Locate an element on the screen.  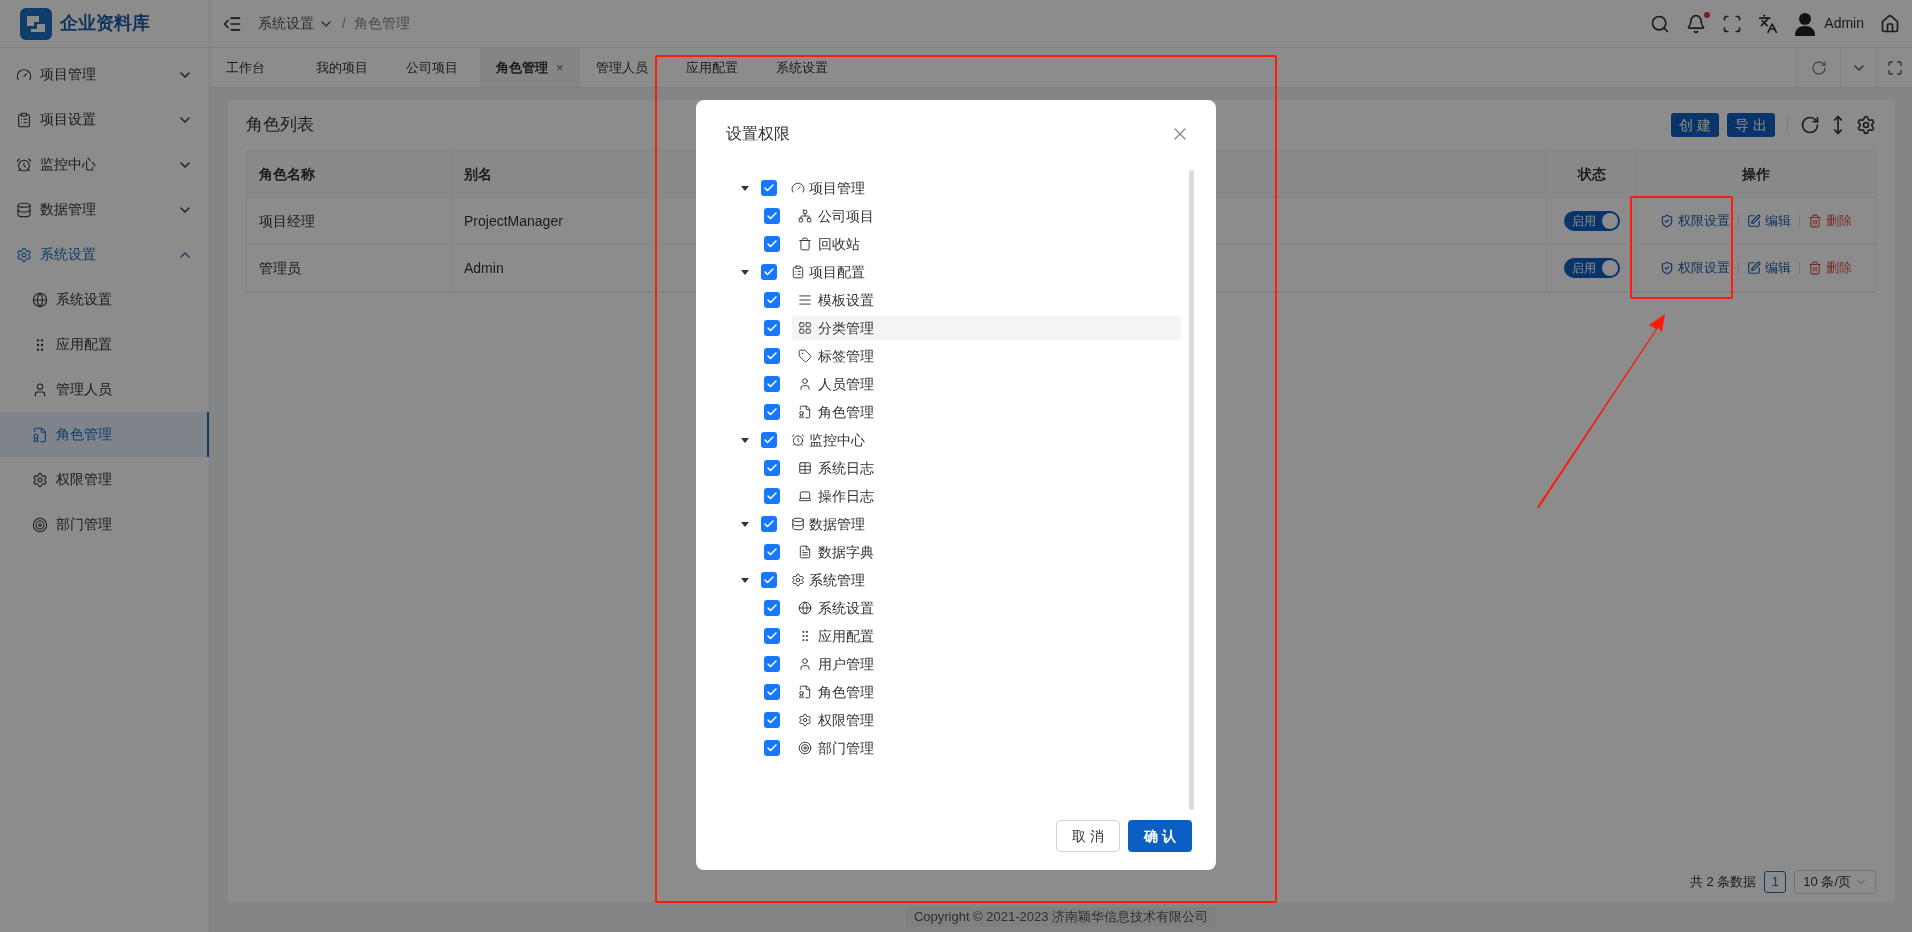
tab: 应用配置 is located at coordinates (714, 67).